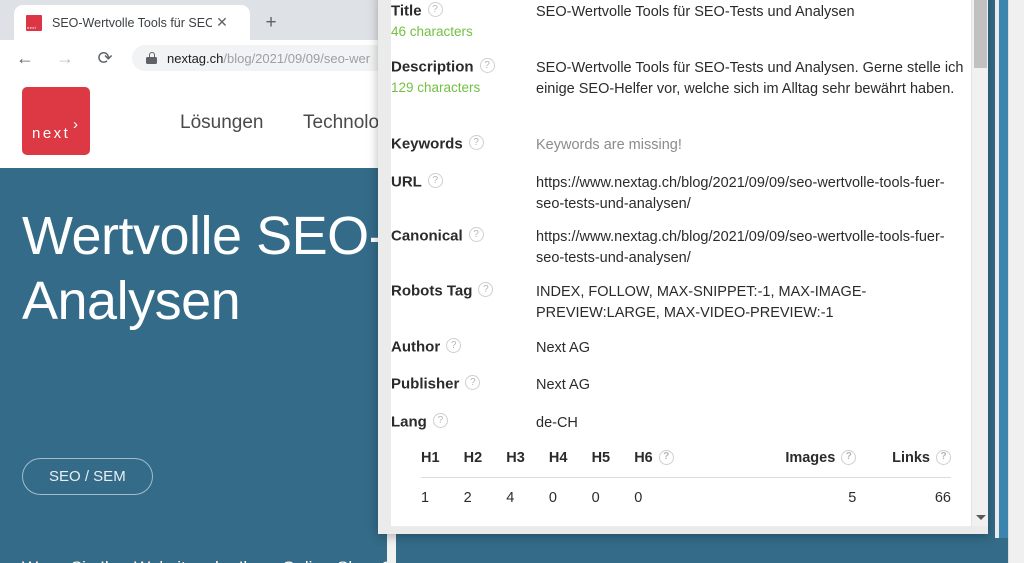  What do you see at coordinates (151, 58) in the screenshot?
I see `lock-icon` at bounding box center [151, 58].